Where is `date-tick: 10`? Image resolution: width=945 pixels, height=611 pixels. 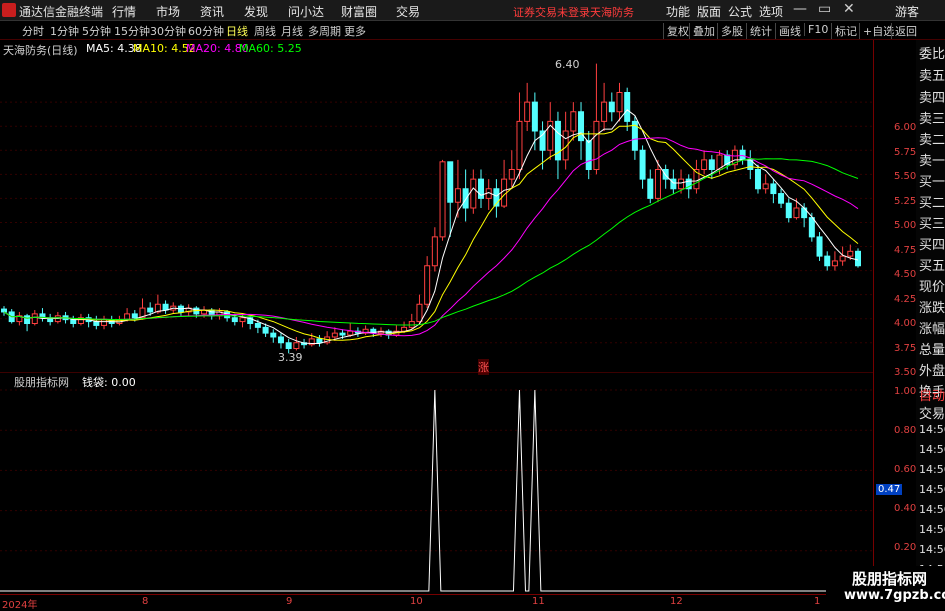
date-tick: 10 is located at coordinates (416, 601).